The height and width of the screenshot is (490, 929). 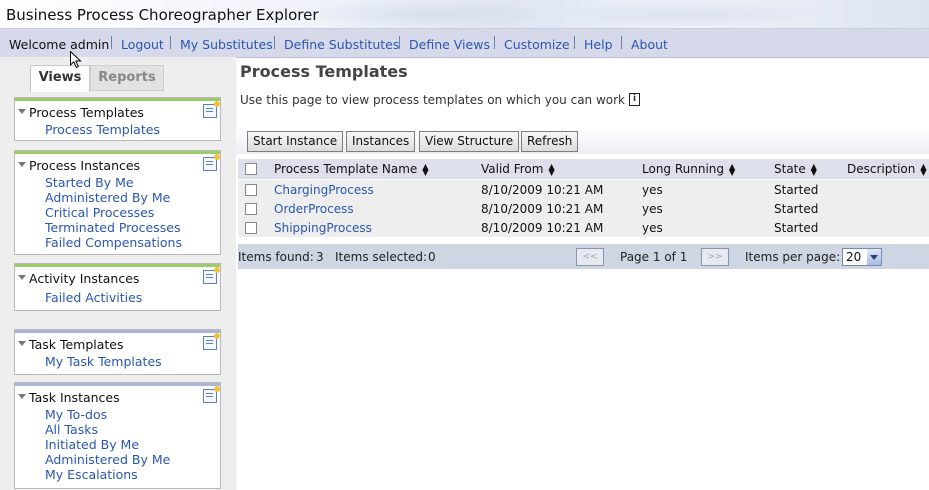 What do you see at coordinates (874, 257) in the screenshot?
I see `dropdown-arrow-icon` at bounding box center [874, 257].